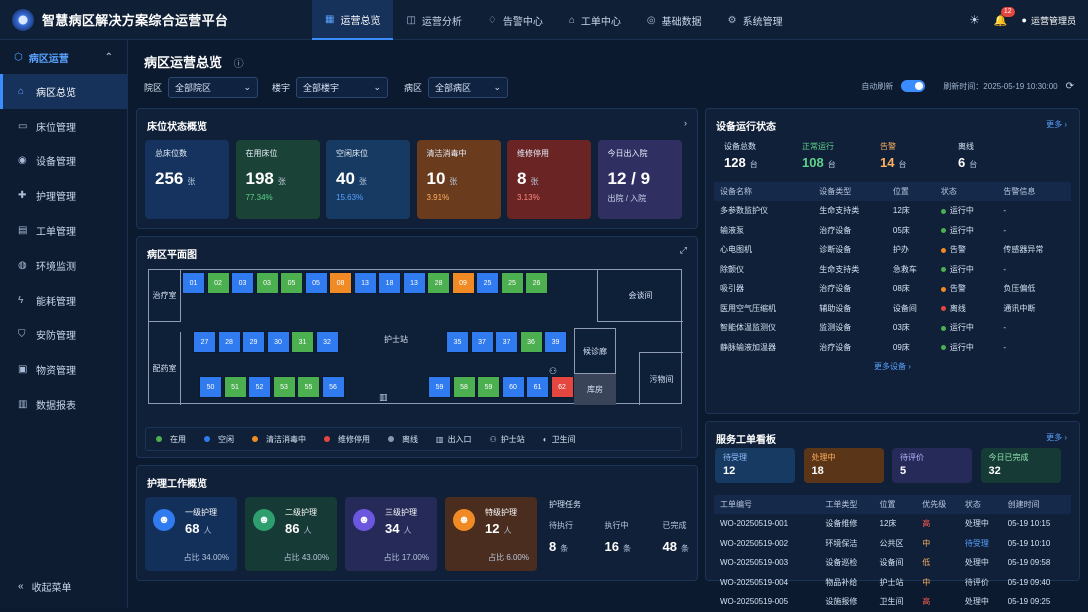 This screenshot has width=1088, height=612. Describe the element at coordinates (235, 387) in the screenshot. I see `bed-room: 51` at that location.